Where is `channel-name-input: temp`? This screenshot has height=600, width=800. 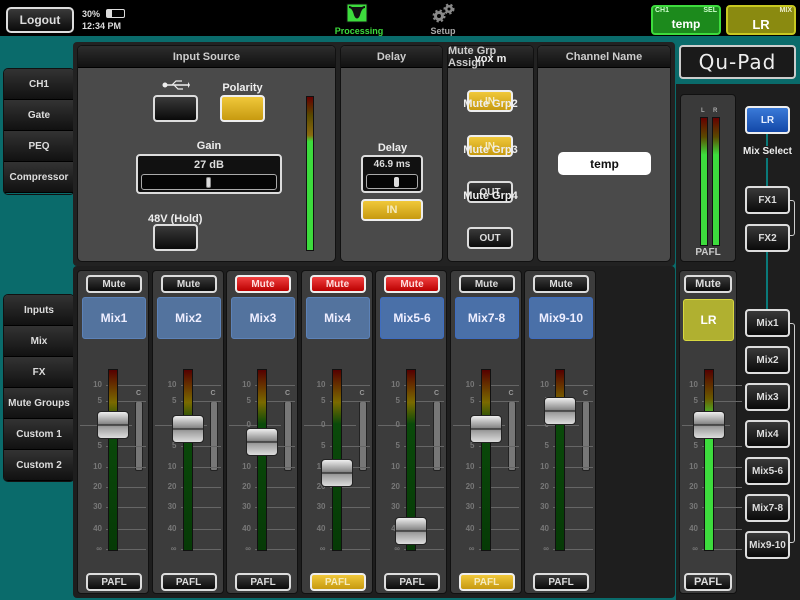
channel-name-input: temp is located at coordinates (604, 163).